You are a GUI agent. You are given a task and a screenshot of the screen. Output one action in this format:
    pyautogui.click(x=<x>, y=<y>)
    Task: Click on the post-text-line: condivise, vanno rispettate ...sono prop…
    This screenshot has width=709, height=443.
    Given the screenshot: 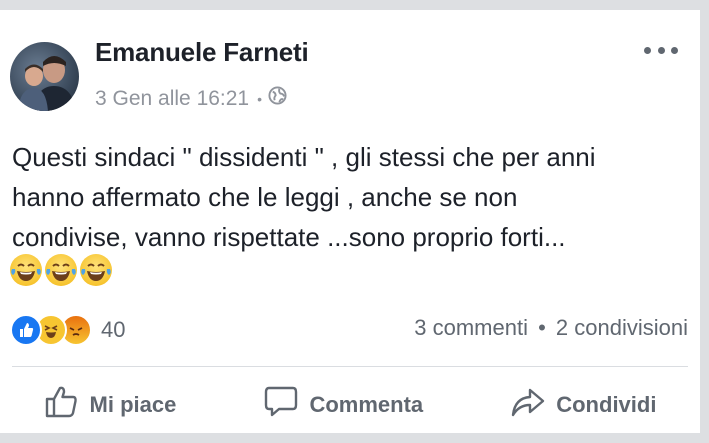 What is the action you would take?
    pyautogui.click(x=289, y=237)
    